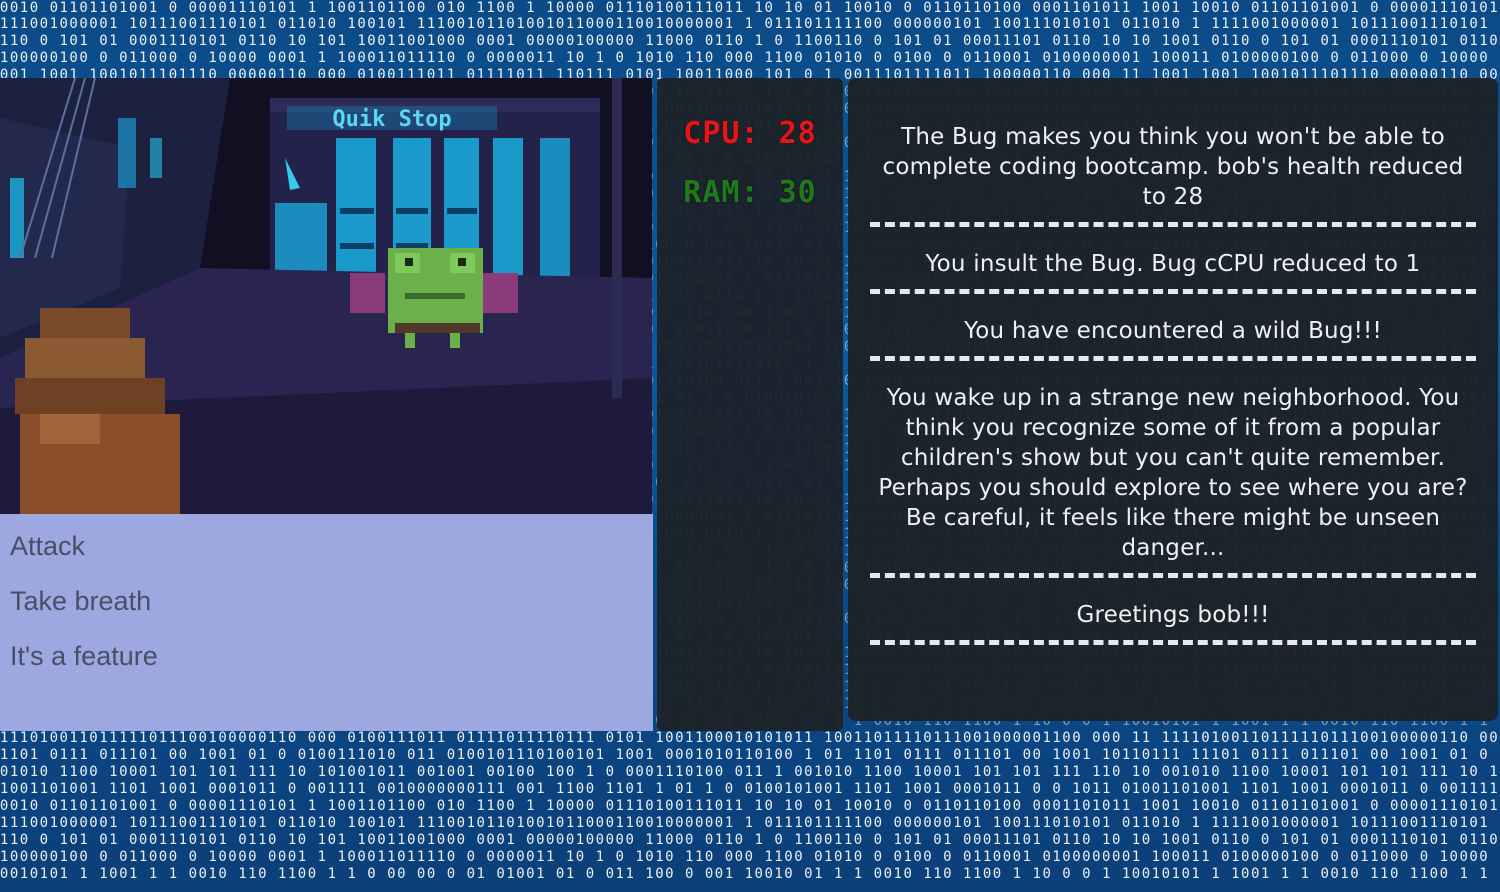 This screenshot has height=892, width=1500. I want to click on ram-stat: RAM: 30, so click(750, 192).